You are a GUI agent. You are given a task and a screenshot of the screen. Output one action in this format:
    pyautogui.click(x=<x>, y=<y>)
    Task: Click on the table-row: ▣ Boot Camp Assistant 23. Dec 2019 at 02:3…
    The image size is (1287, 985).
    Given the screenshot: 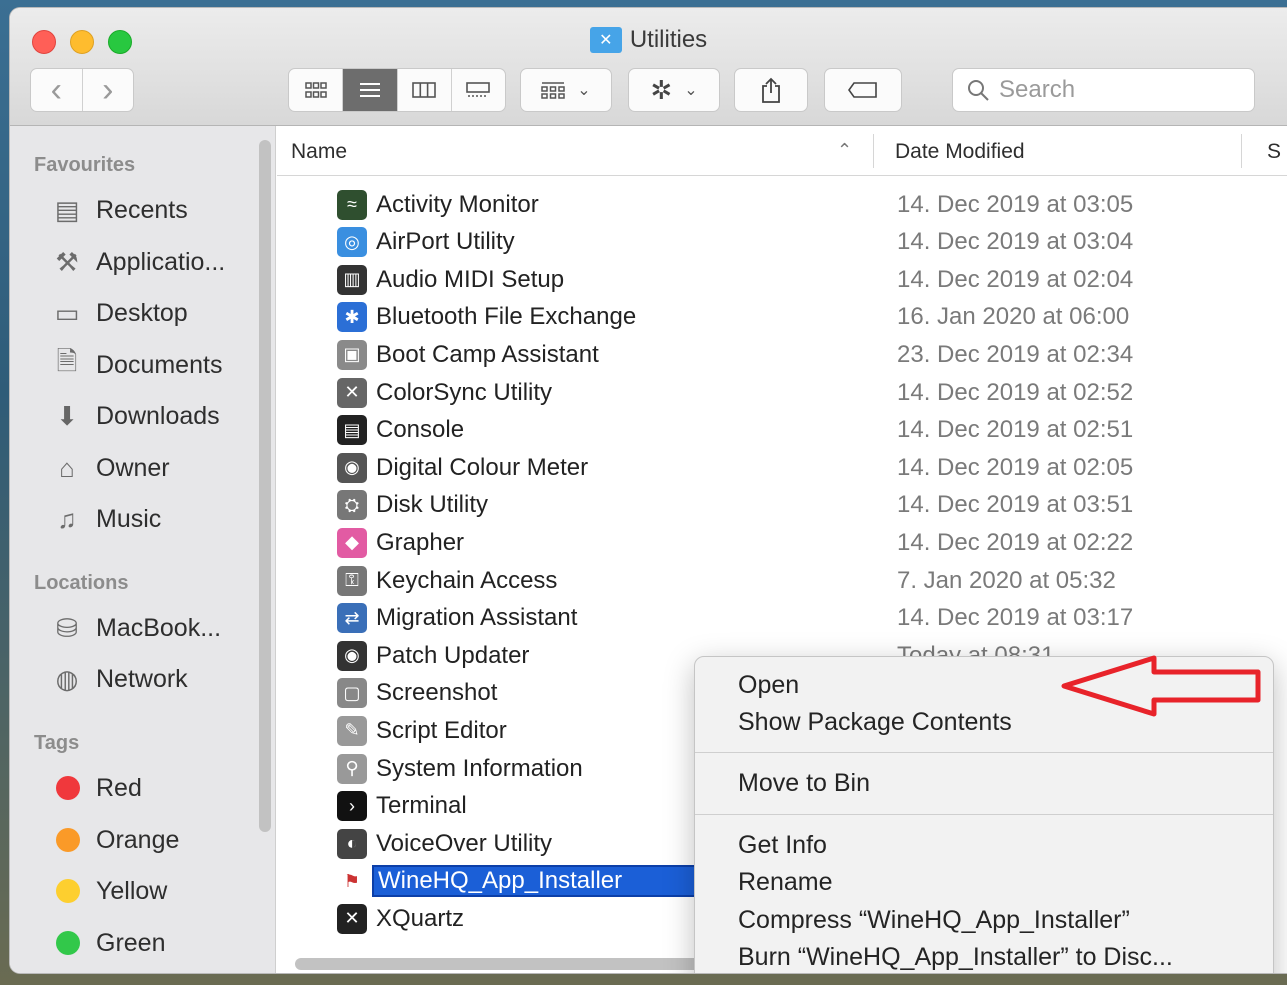 What is the action you would take?
    pyautogui.click(x=781, y=354)
    